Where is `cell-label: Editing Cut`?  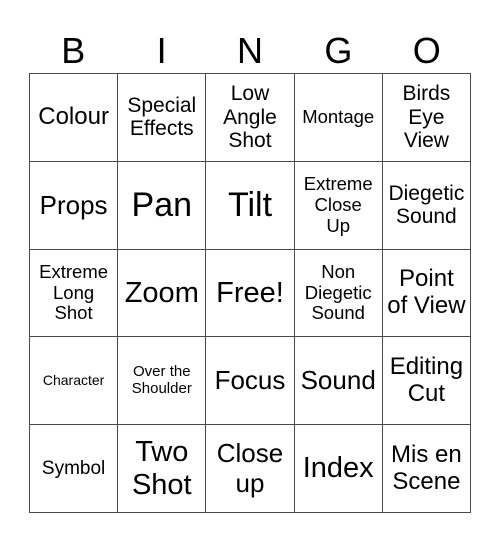 cell-label: Editing Cut is located at coordinates (426, 379).